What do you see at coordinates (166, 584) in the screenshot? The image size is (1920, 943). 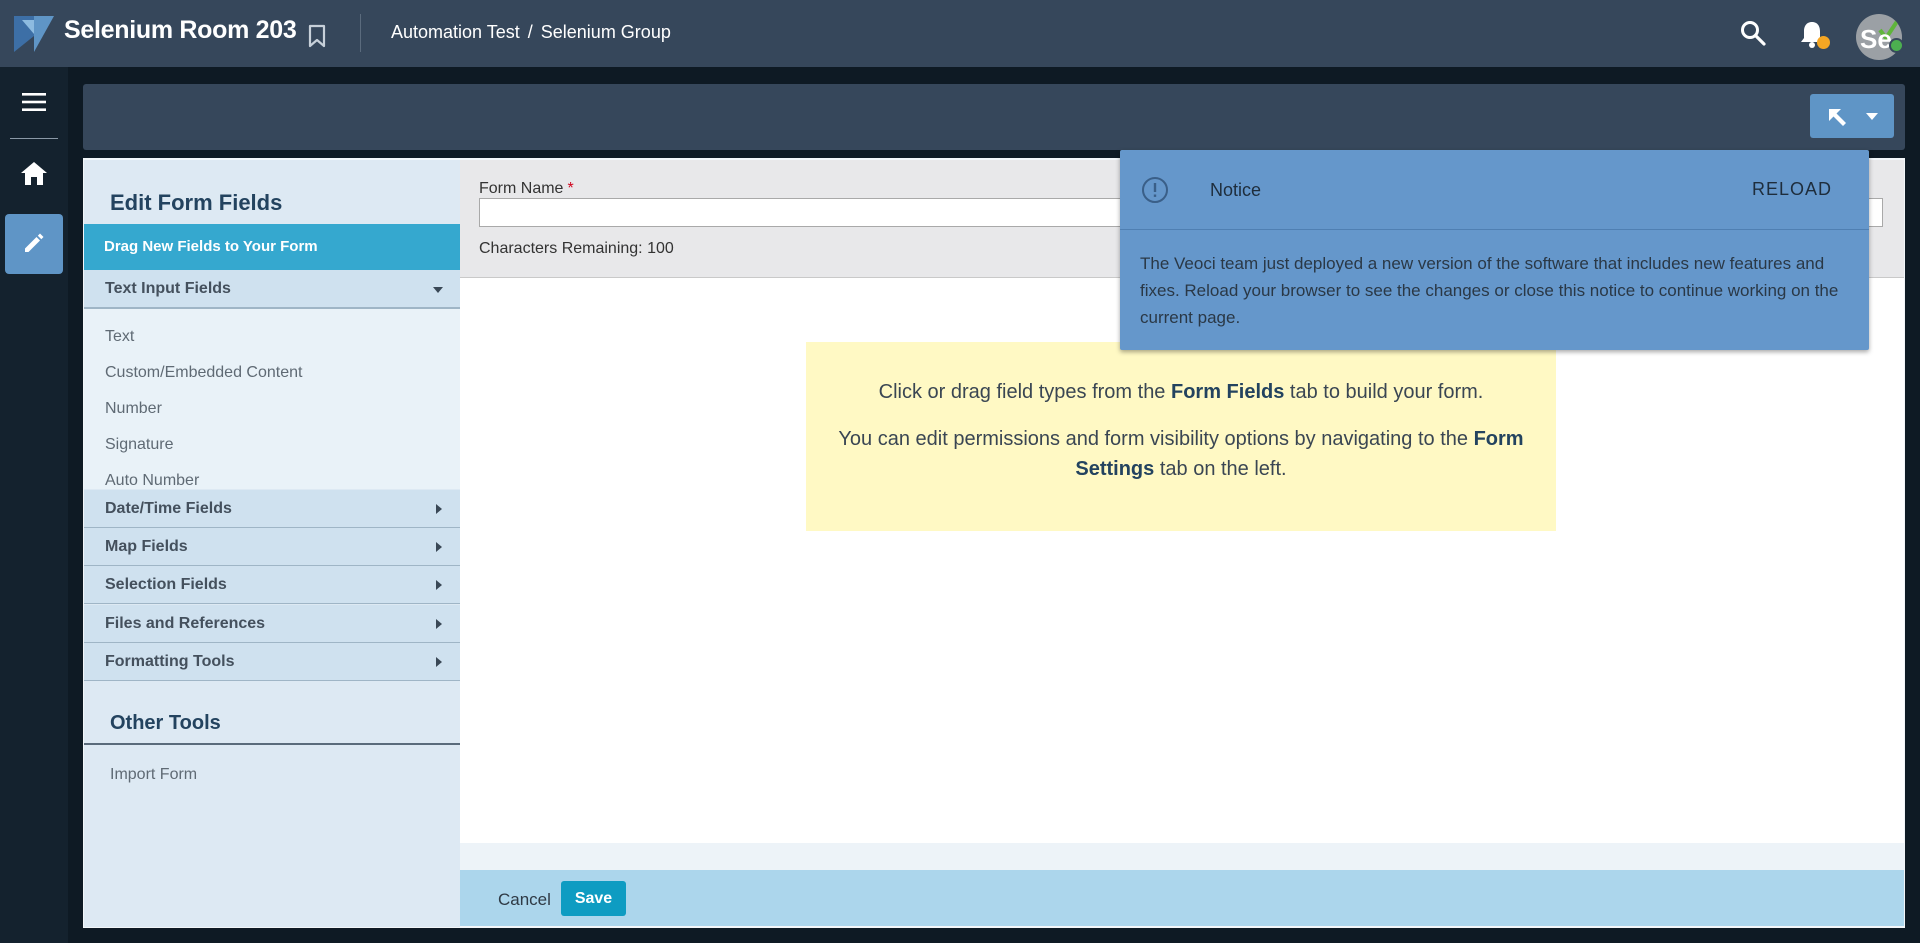 I see `section-label: Selection Fields` at bounding box center [166, 584].